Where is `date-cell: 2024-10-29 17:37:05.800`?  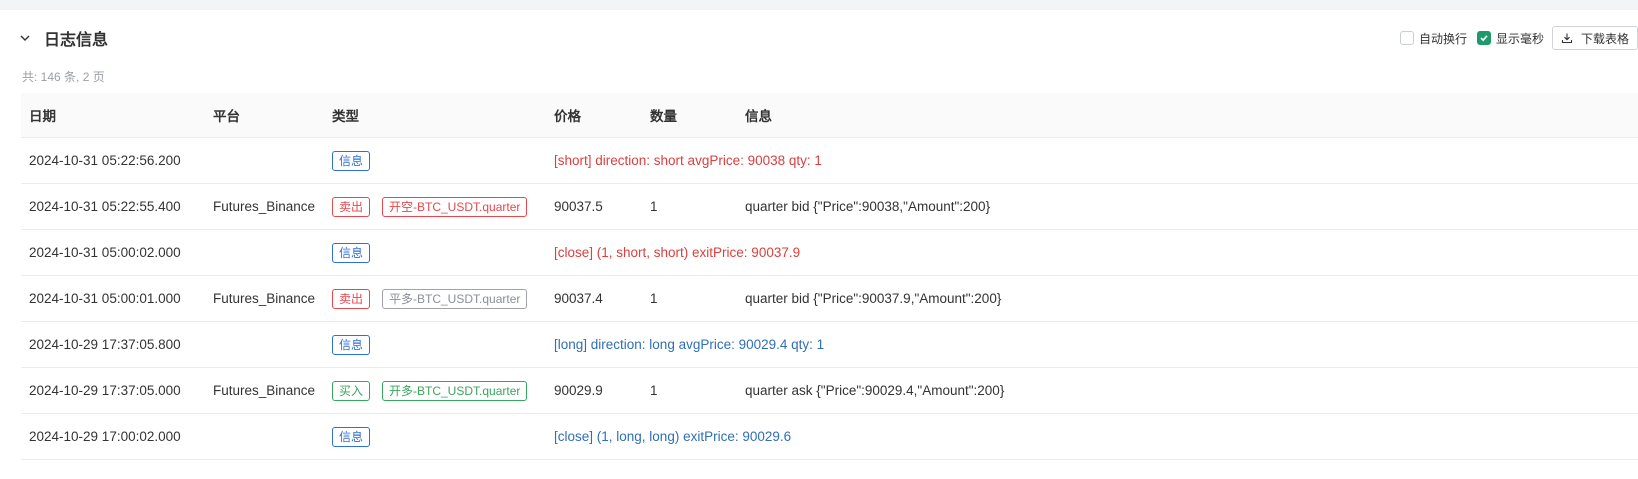
date-cell: 2024-10-29 17:37:05.800 is located at coordinates (113, 344).